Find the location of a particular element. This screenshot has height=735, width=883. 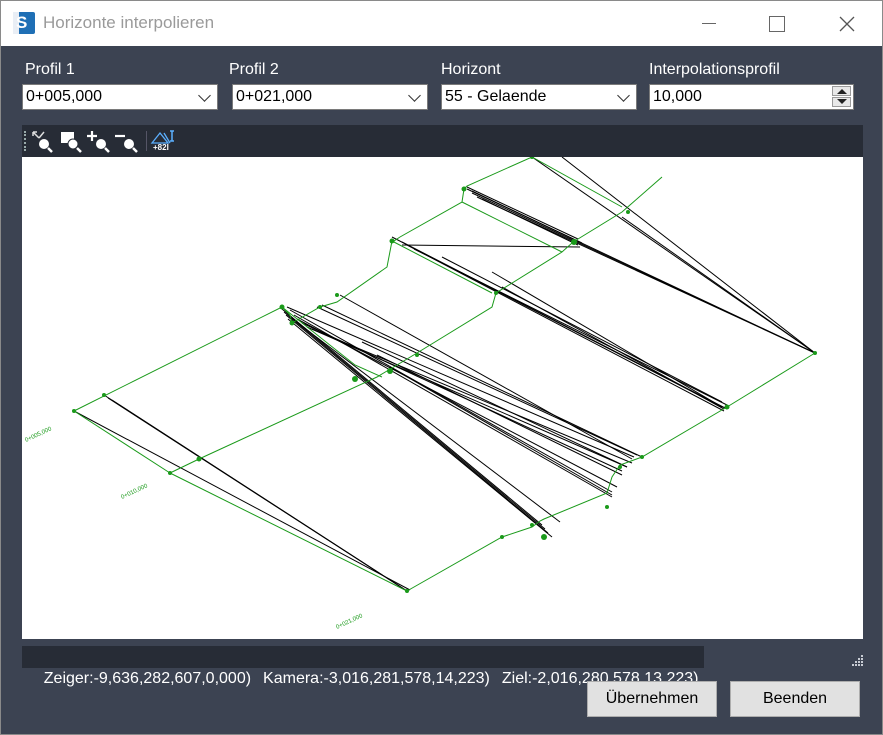

resize-grip-icon is located at coordinates (858, 660).